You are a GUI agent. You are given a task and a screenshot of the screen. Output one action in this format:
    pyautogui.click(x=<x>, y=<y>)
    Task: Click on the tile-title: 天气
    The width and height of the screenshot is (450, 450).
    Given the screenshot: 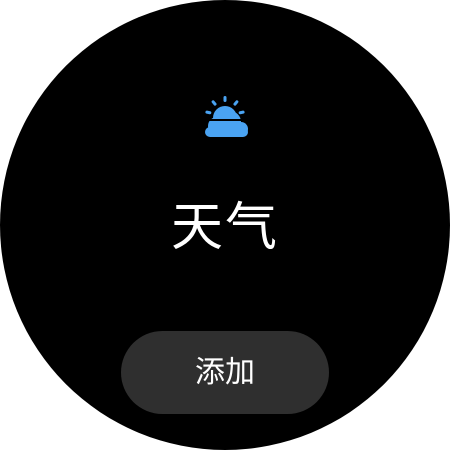 What is the action you would take?
    pyautogui.click(x=224, y=228)
    